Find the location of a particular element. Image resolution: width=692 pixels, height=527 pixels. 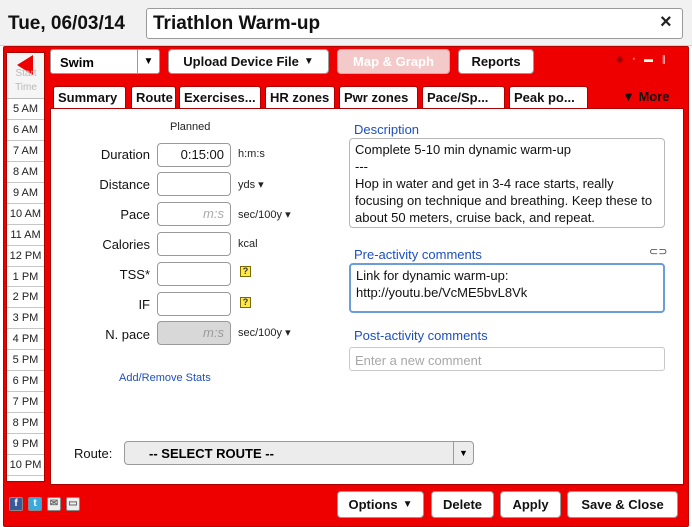

workout-date: Tue, 06/03/14 is located at coordinates (66, 23).